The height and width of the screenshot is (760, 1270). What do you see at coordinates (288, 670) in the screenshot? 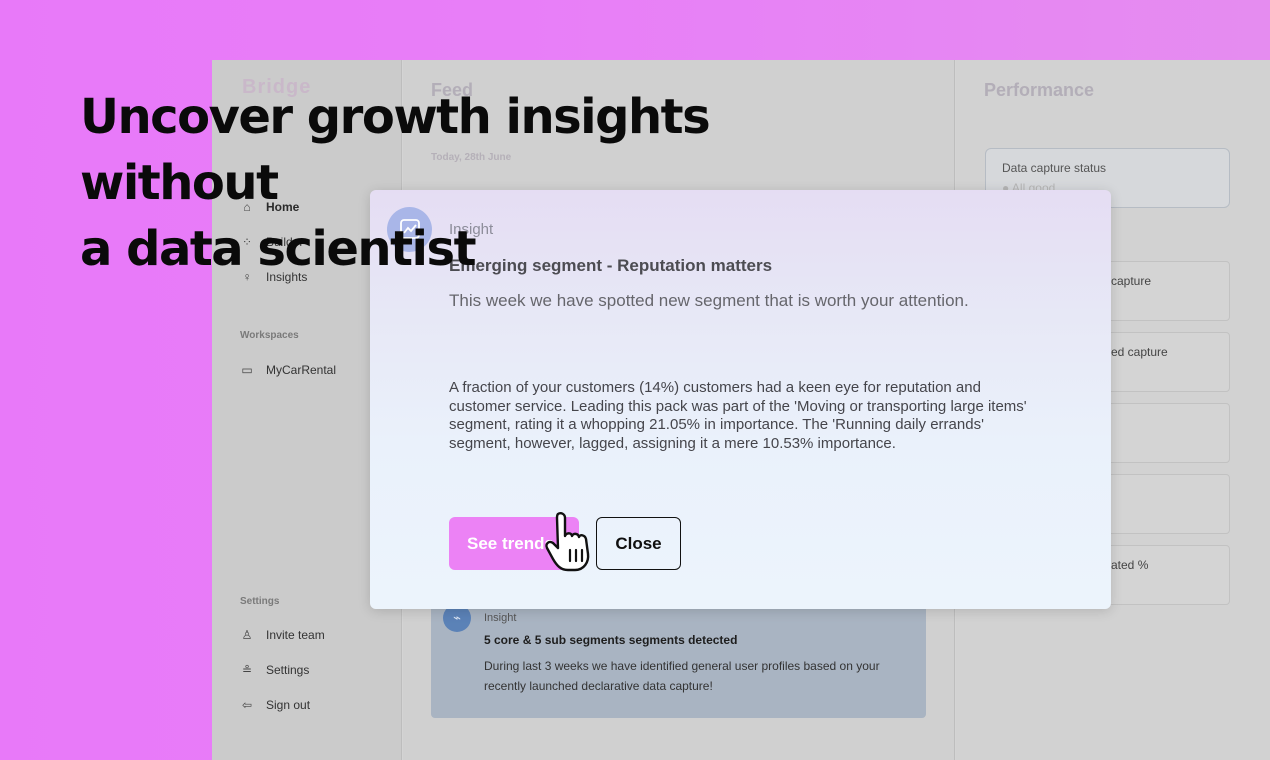
I see `sidebar-item-label: Settings` at bounding box center [288, 670].